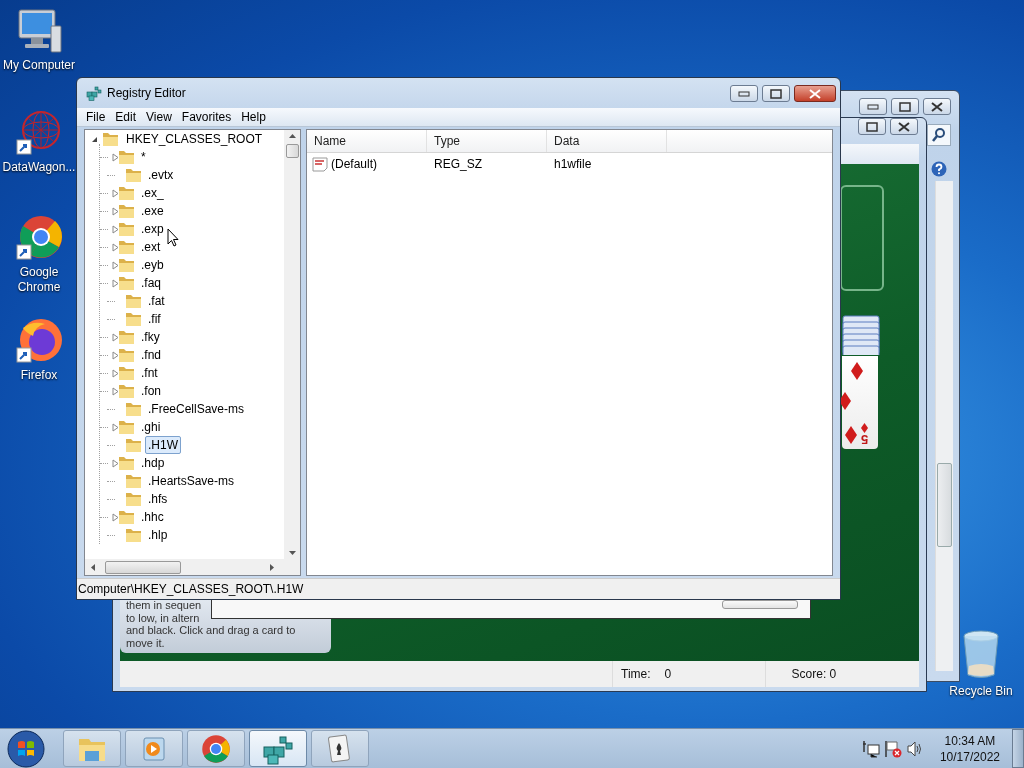  What do you see at coordinates (151, 247) in the screenshot?
I see `tree-item-label: .ext` at bounding box center [151, 247].